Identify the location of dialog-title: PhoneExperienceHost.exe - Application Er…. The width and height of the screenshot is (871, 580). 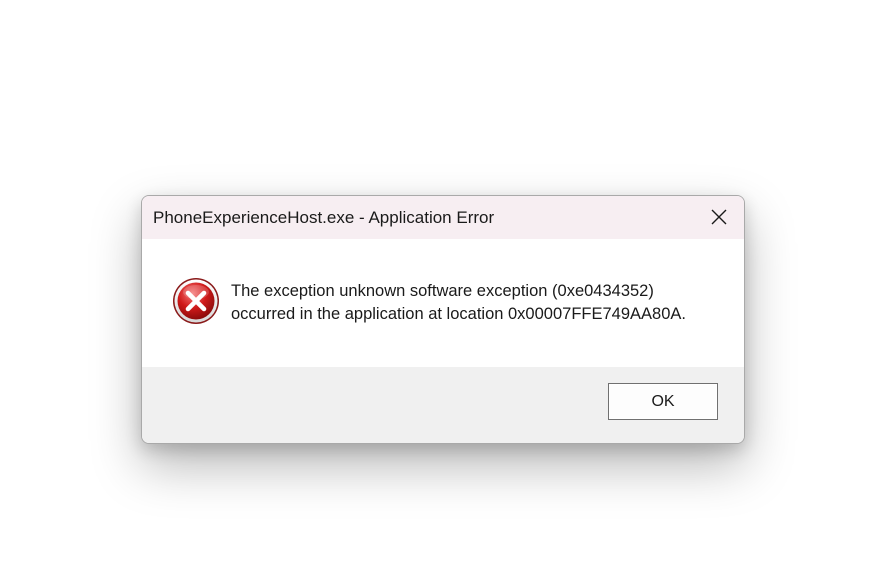
(324, 217).